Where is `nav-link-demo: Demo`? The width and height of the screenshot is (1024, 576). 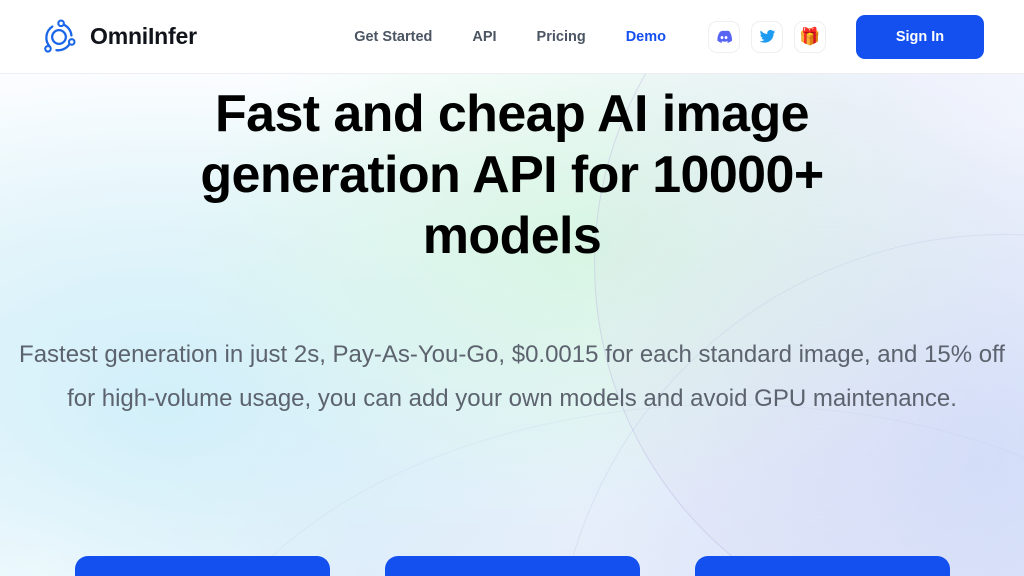 nav-link-demo: Demo is located at coordinates (646, 37).